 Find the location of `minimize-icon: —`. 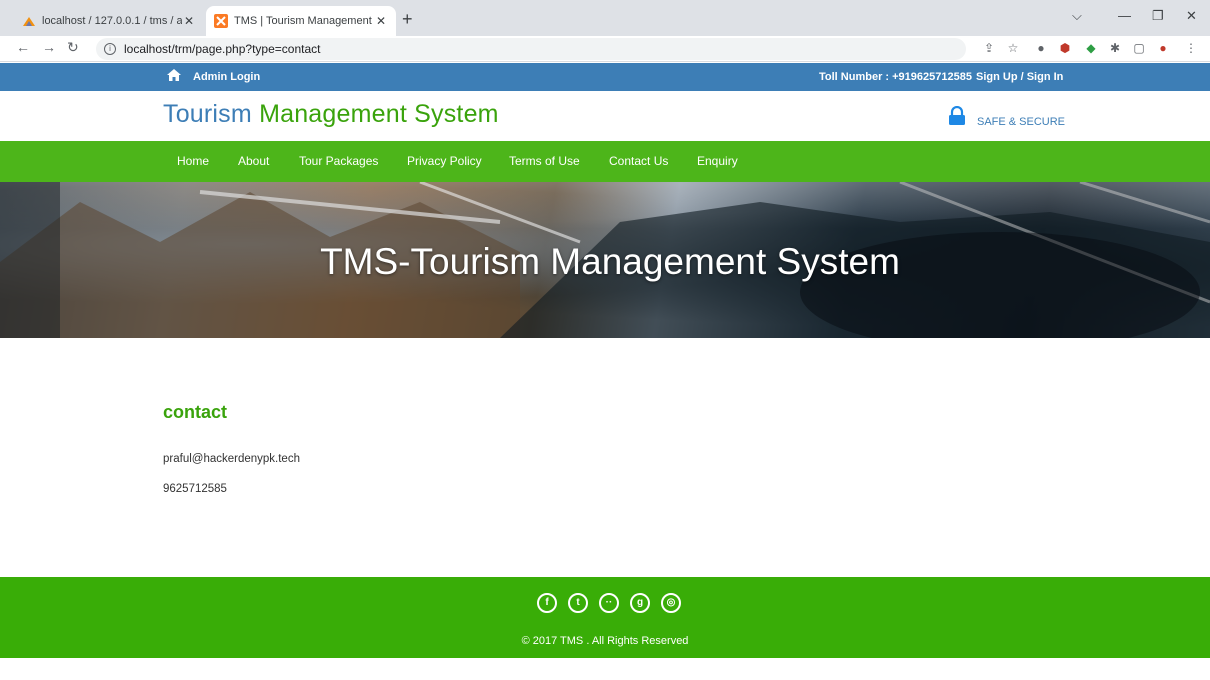

minimize-icon: — is located at coordinates (1124, 15).